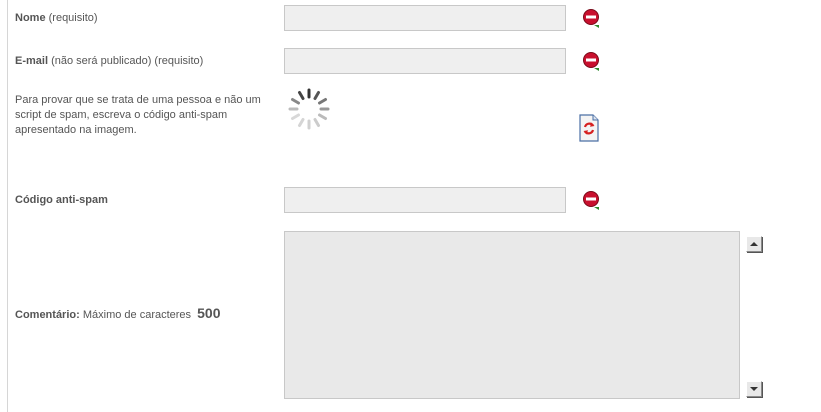 The image size is (821, 412). I want to click on scroll-up-button, so click(754, 244).